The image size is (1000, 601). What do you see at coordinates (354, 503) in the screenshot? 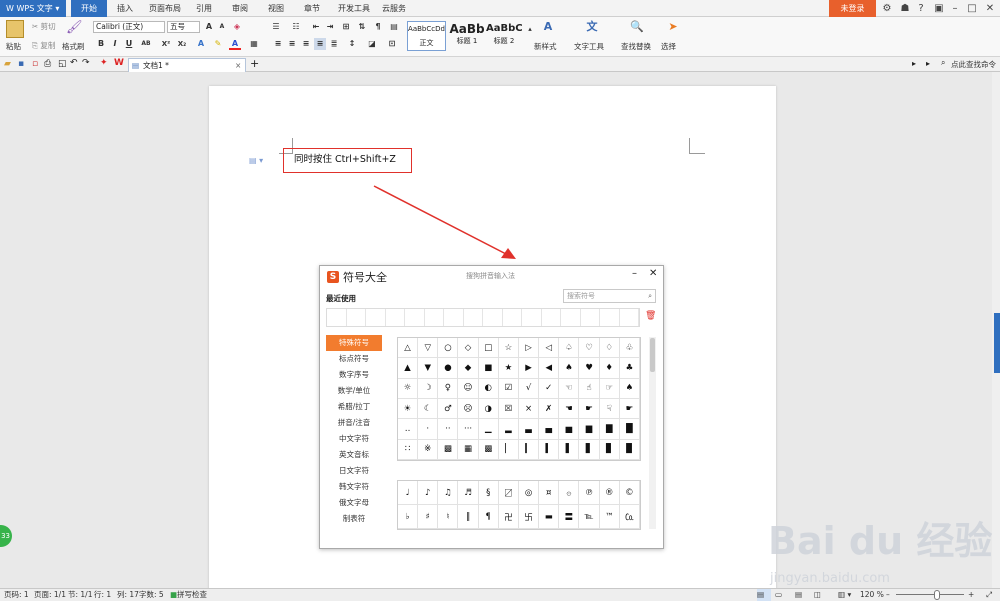
I see `category-item: 俄文字母` at bounding box center [354, 503].